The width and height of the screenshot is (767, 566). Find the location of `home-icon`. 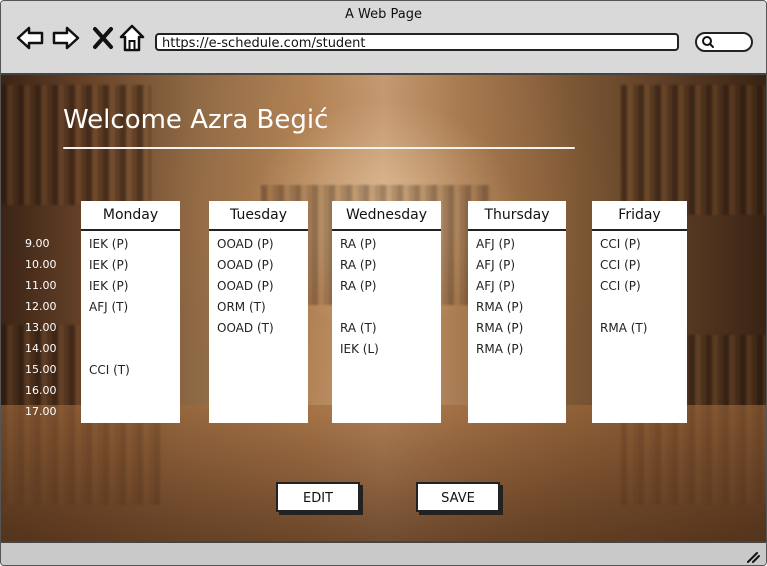

home-icon is located at coordinates (132, 38).